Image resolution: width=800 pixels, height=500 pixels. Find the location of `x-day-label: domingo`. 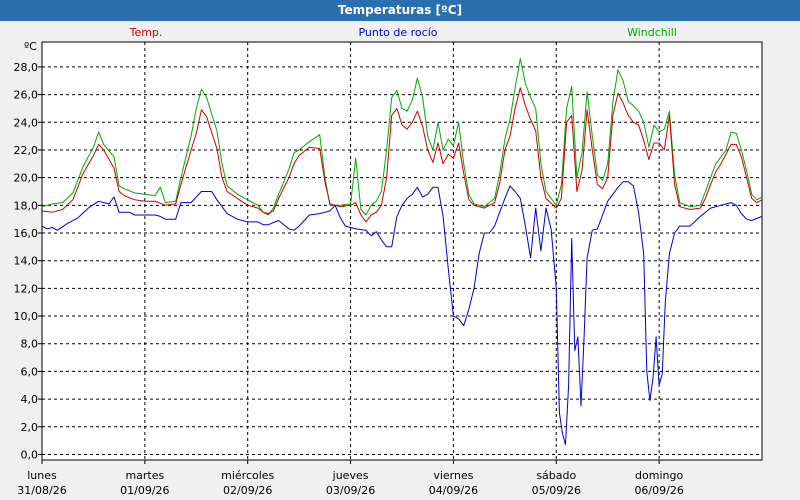

x-day-label: domingo is located at coordinates (659, 475).